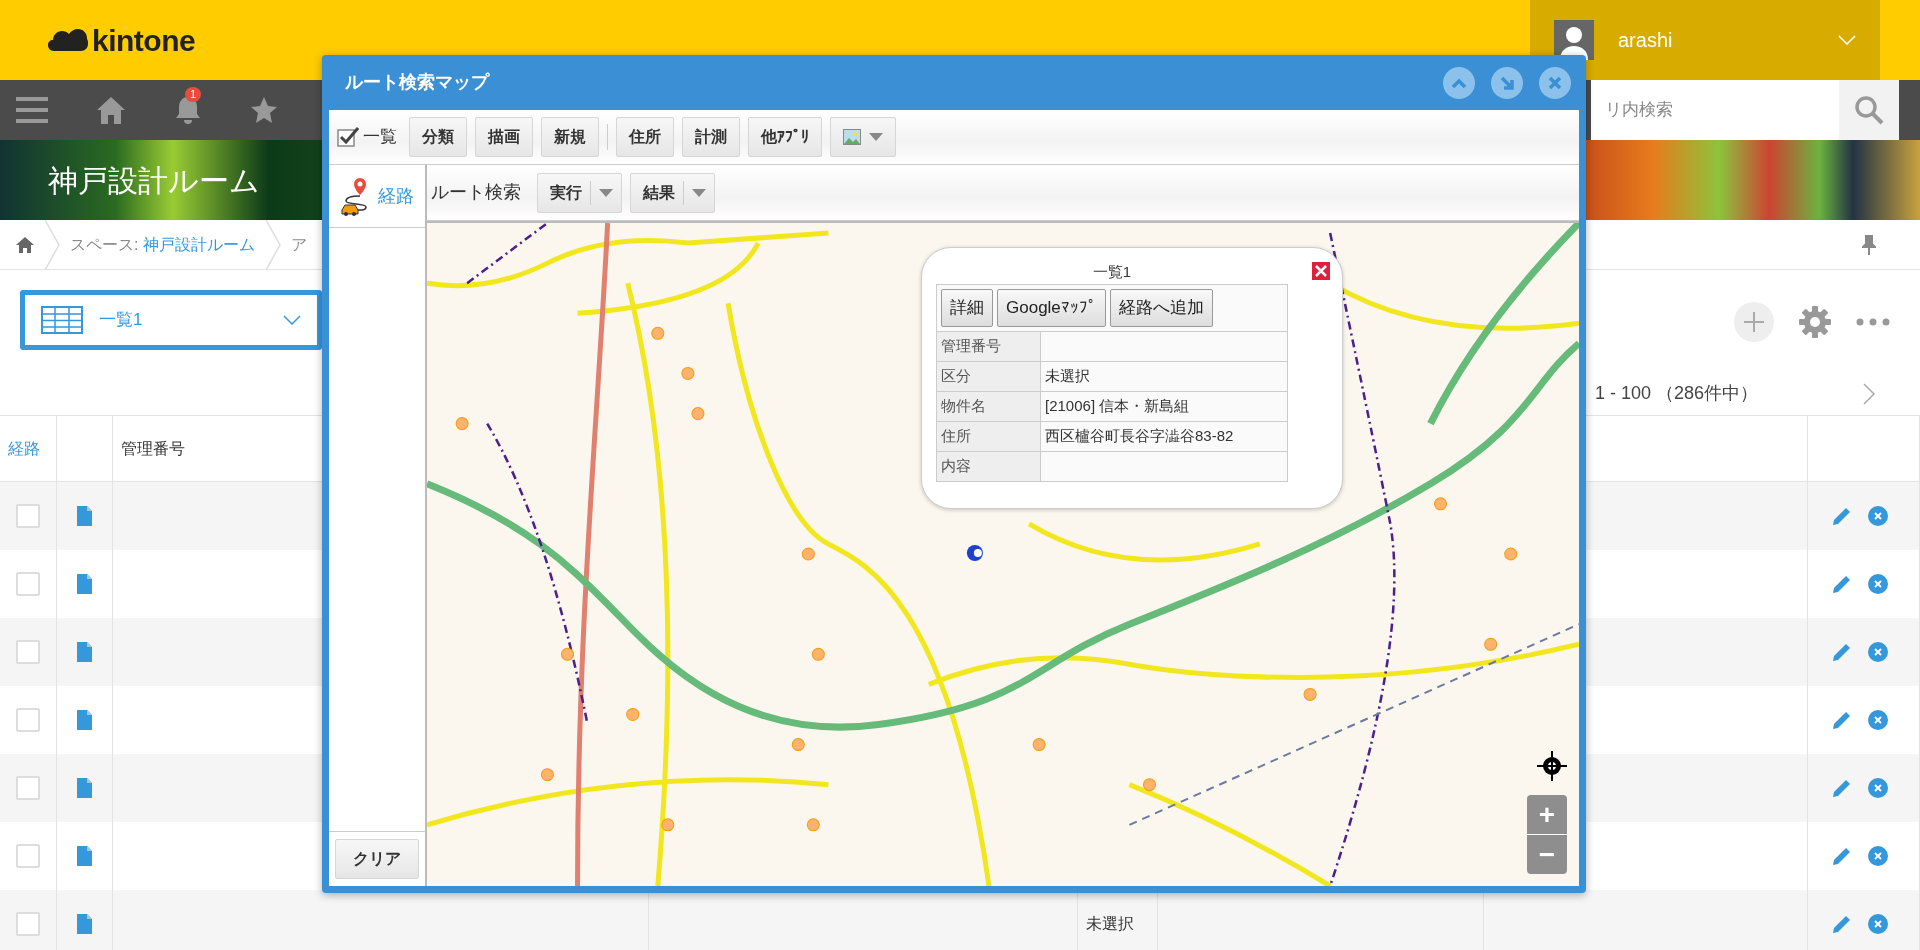  I want to click on layer-dropdown, so click(863, 137).